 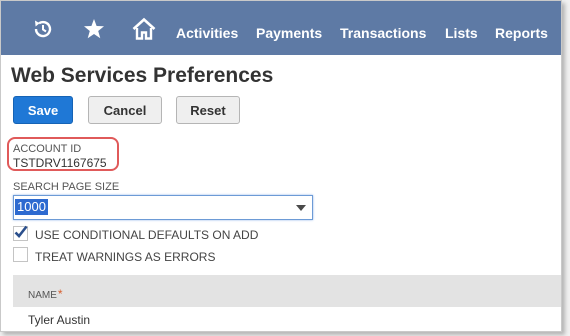 I want to click on use-conditional-defaults-checkbox, so click(x=20, y=233).